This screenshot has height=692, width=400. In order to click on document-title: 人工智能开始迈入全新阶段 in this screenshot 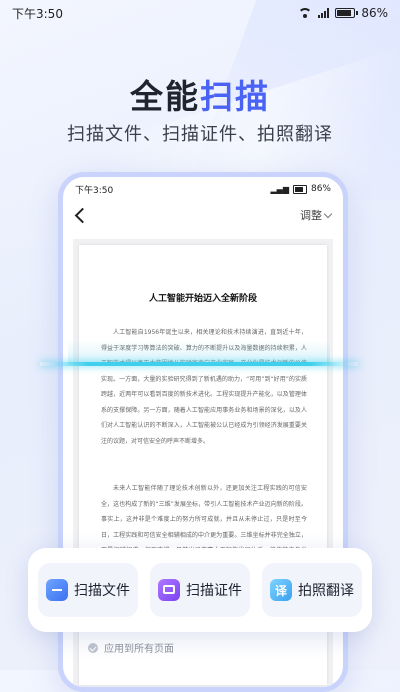, I will do `click(202, 299)`.